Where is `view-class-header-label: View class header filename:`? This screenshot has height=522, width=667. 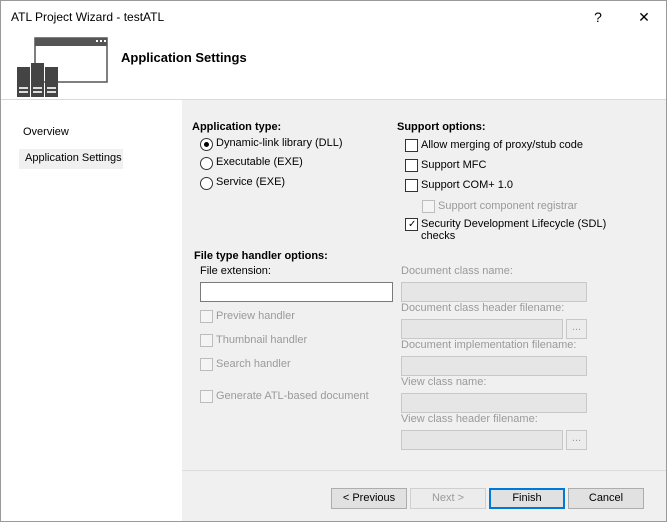
view-class-header-label: View class header filename: is located at coordinates (469, 419).